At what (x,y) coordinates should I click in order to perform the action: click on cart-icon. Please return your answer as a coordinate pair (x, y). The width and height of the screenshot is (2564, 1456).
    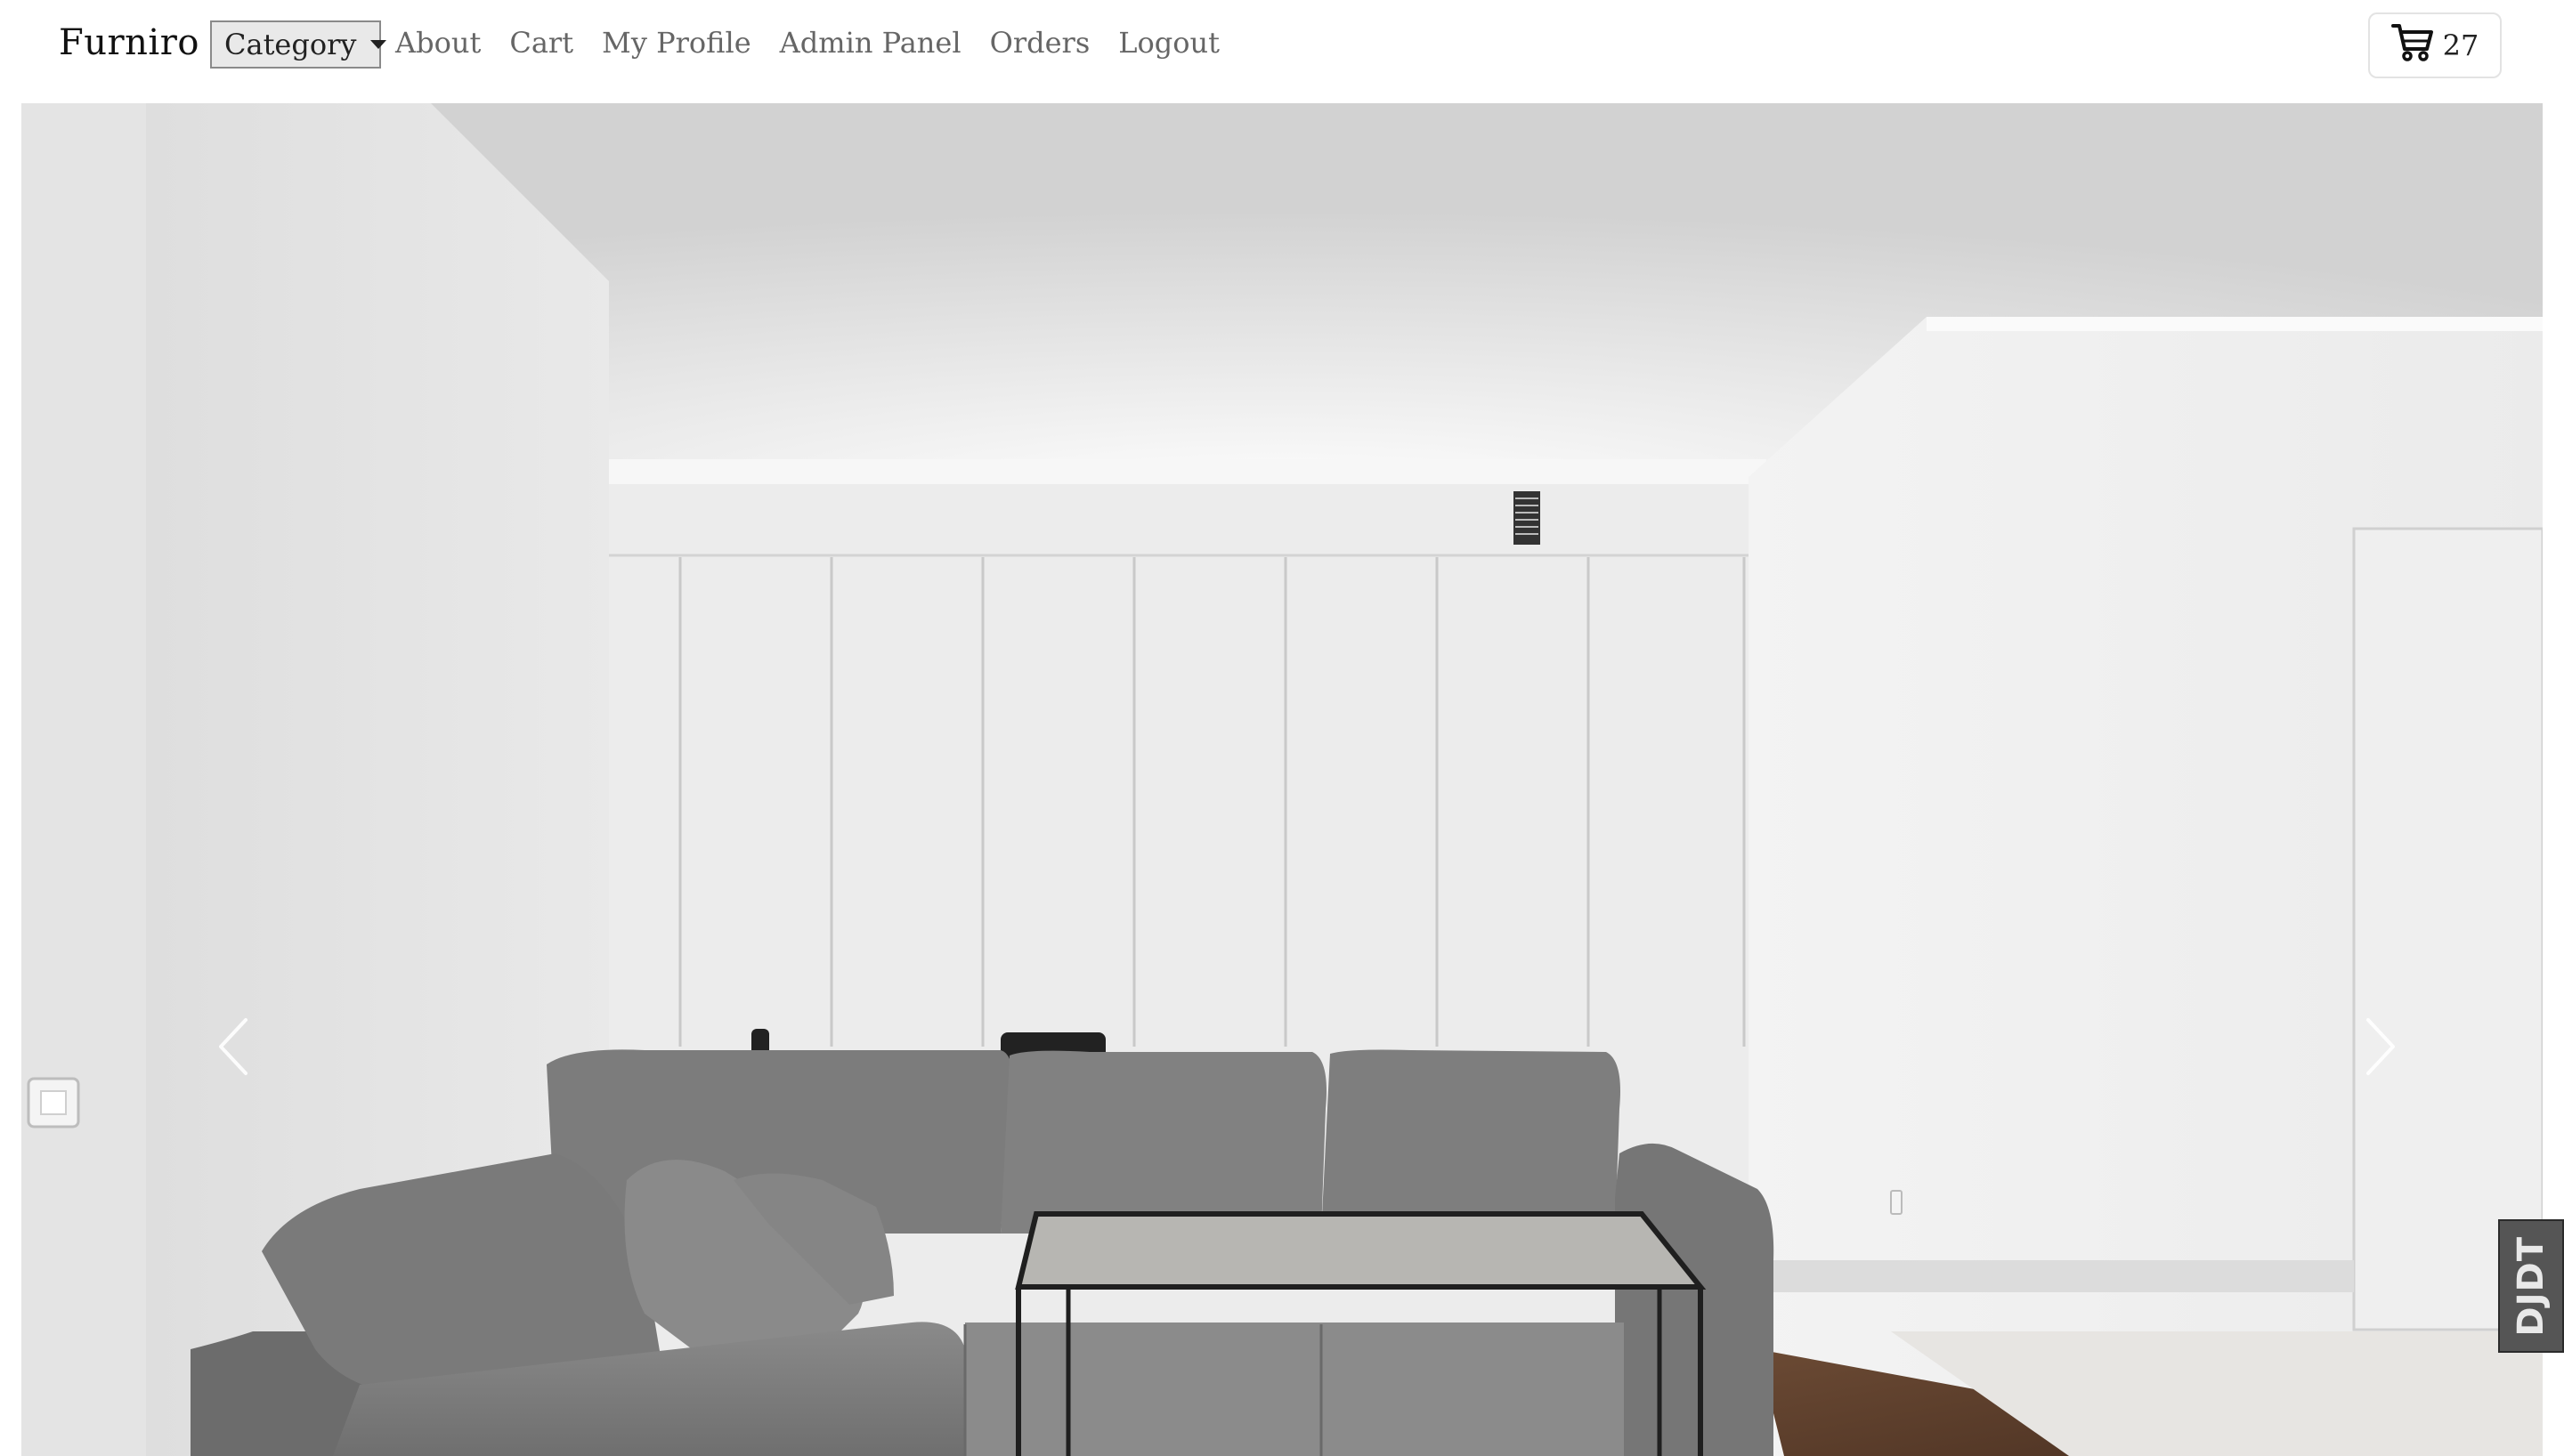
    Looking at the image, I should click on (2412, 45).